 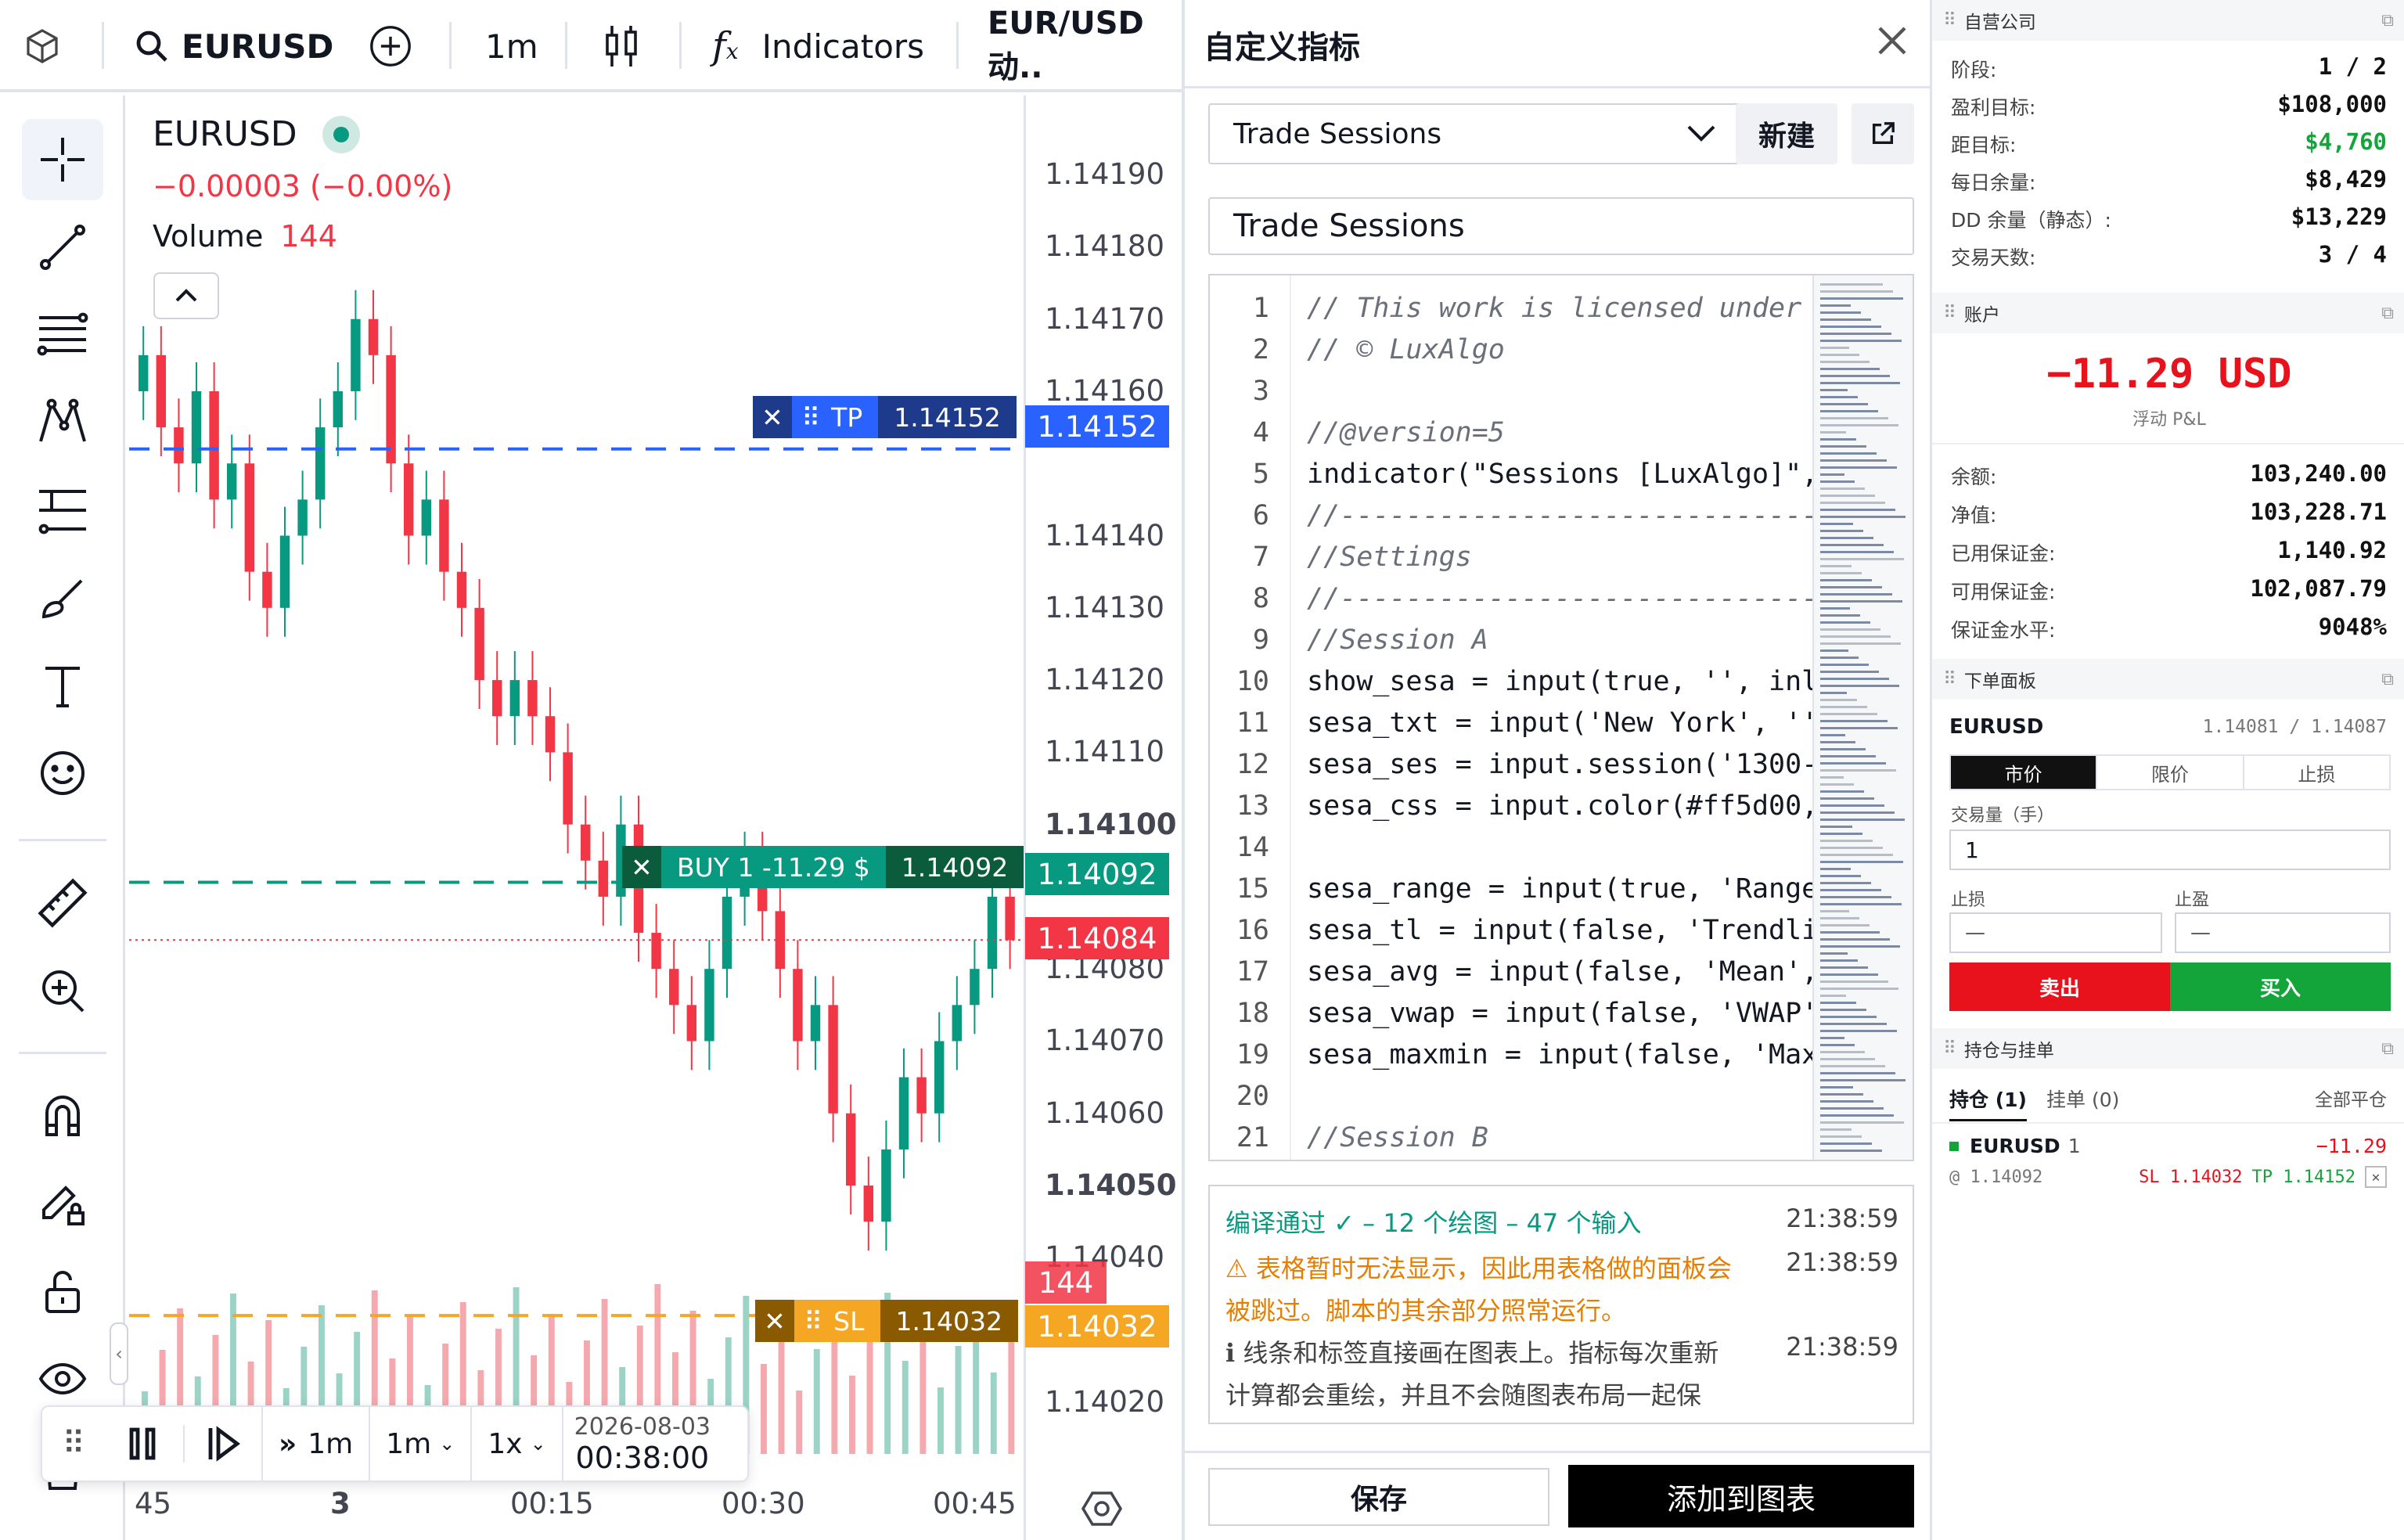 What do you see at coordinates (62, 903) in the screenshot?
I see `ruler-icon` at bounding box center [62, 903].